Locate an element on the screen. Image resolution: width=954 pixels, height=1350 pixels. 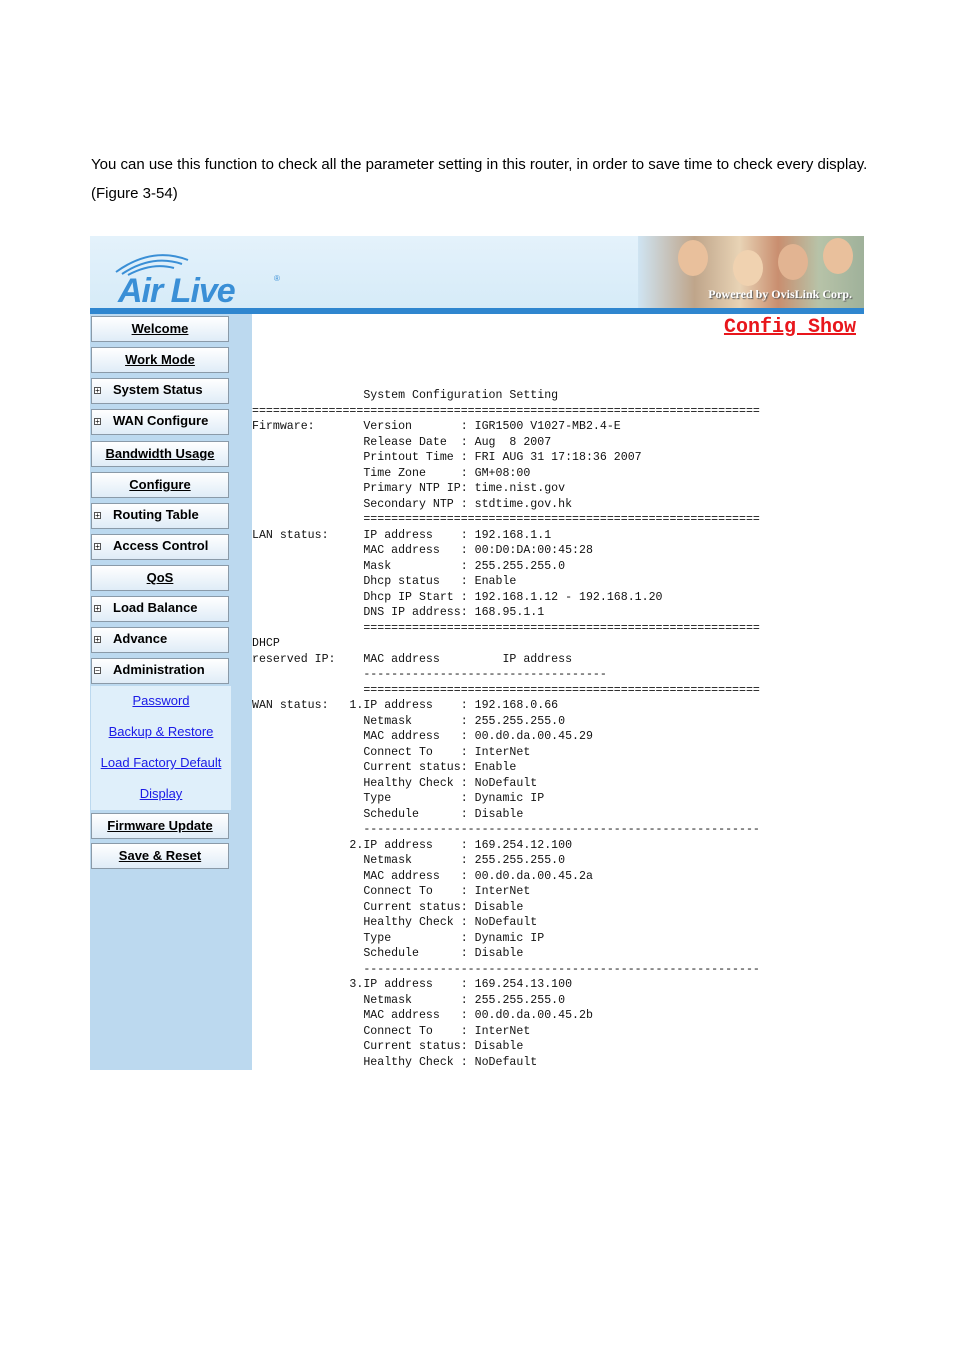
sidebar-item-label: Welcome is located at coordinates (160, 328).